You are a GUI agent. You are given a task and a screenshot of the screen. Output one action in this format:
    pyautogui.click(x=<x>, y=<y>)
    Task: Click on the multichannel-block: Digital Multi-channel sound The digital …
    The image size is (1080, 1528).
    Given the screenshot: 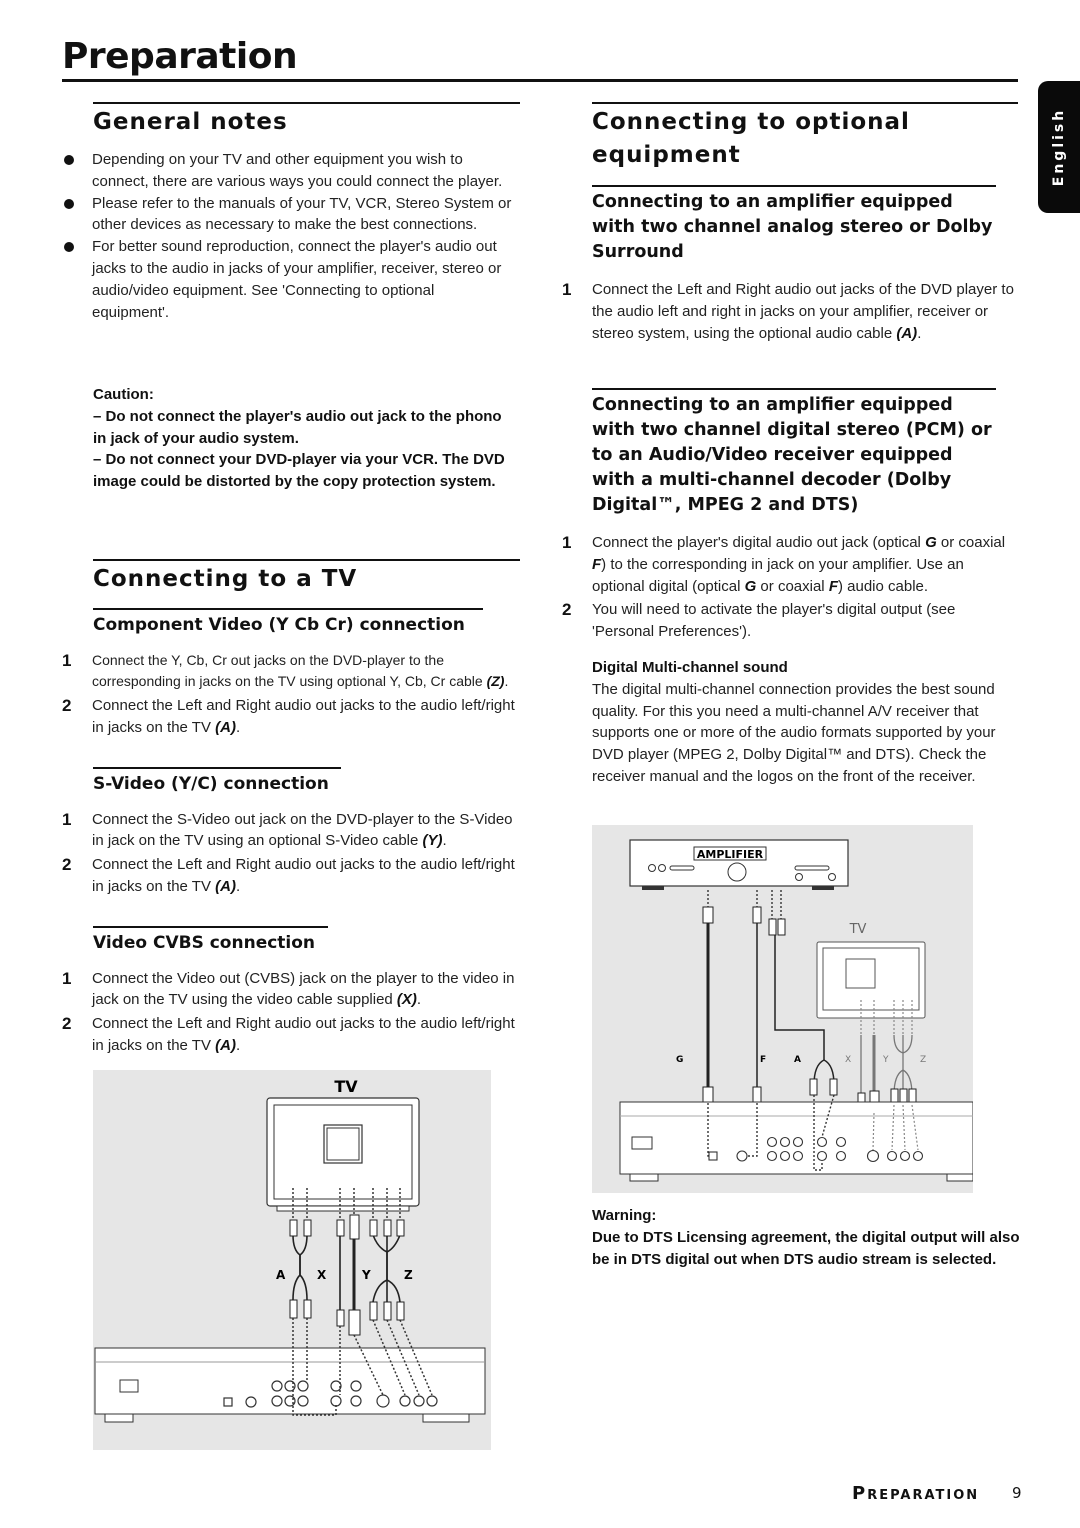 What is the action you would take?
    pyautogui.click(x=805, y=722)
    